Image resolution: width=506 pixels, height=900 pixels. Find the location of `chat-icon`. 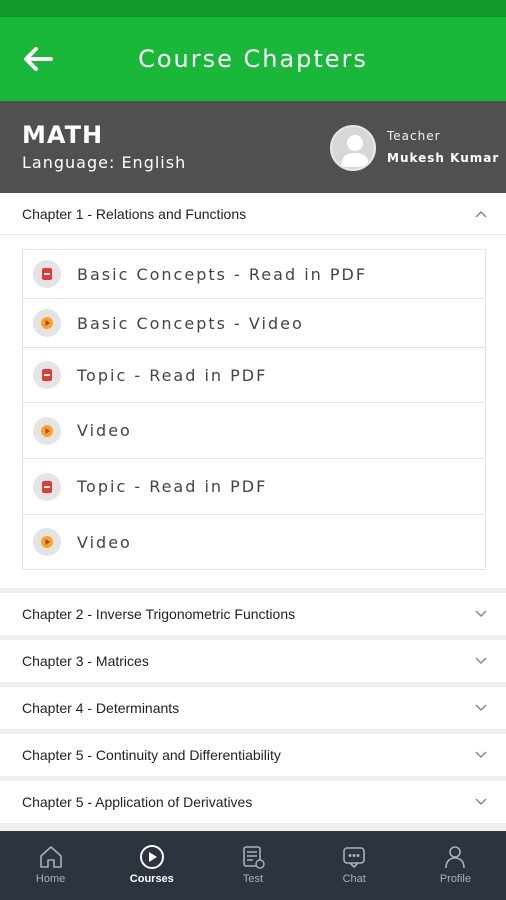

chat-icon is located at coordinates (354, 858).